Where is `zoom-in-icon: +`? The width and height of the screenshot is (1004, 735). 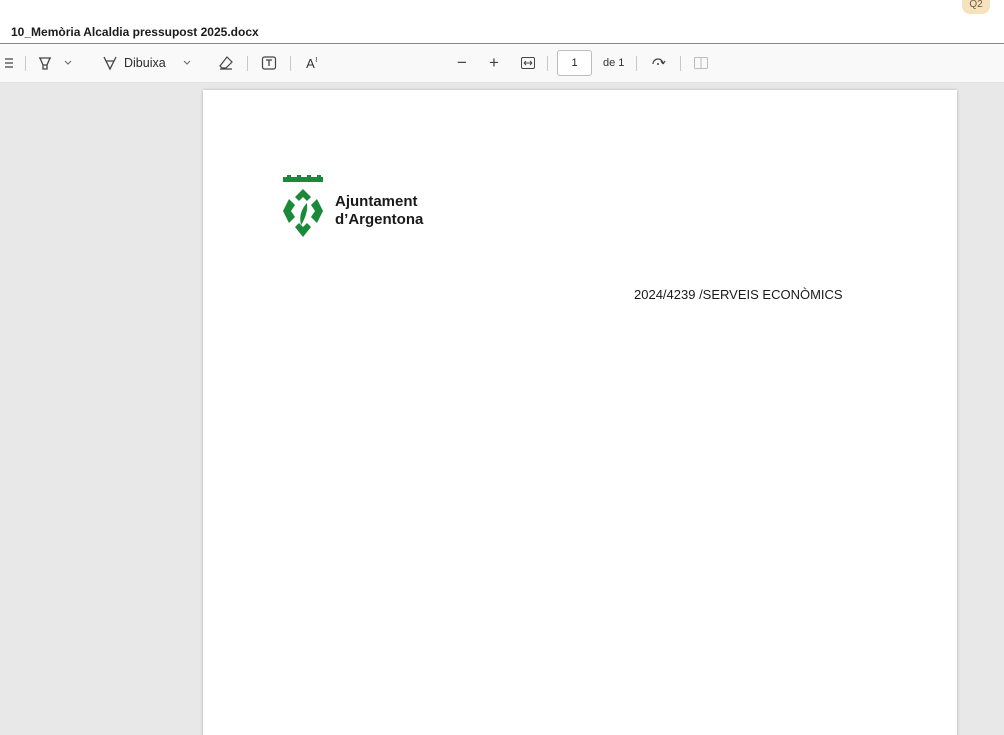 zoom-in-icon: + is located at coordinates (494, 63).